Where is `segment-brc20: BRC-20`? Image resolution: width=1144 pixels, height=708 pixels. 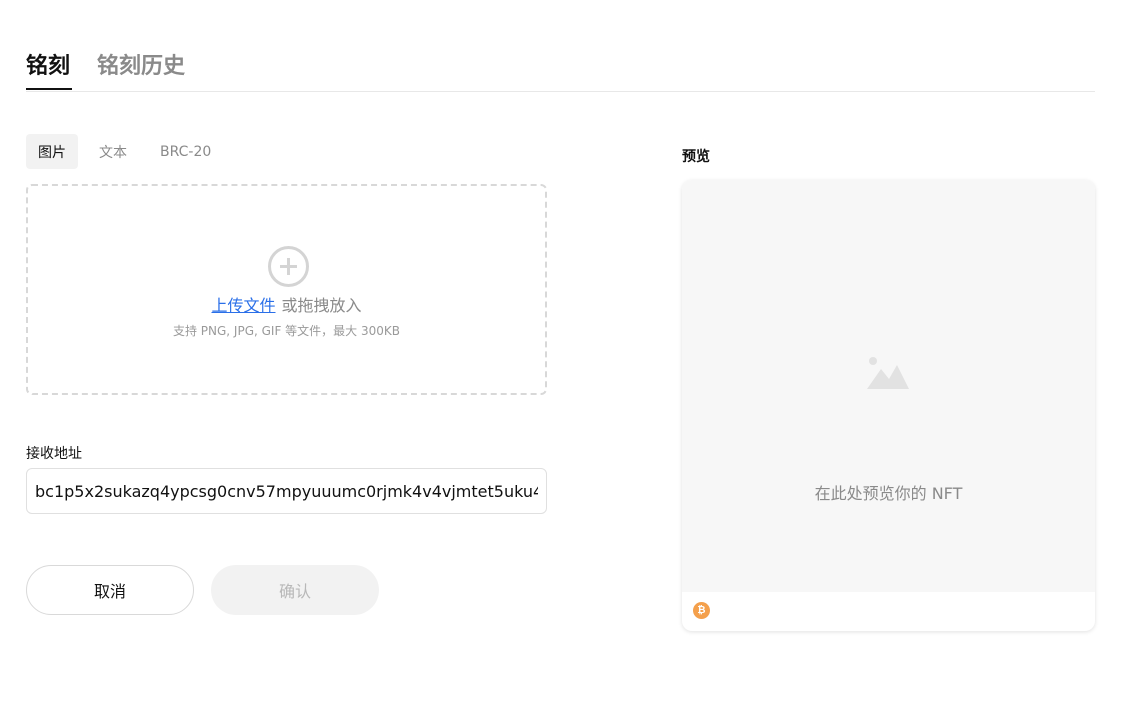 segment-brc20: BRC-20 is located at coordinates (185, 151).